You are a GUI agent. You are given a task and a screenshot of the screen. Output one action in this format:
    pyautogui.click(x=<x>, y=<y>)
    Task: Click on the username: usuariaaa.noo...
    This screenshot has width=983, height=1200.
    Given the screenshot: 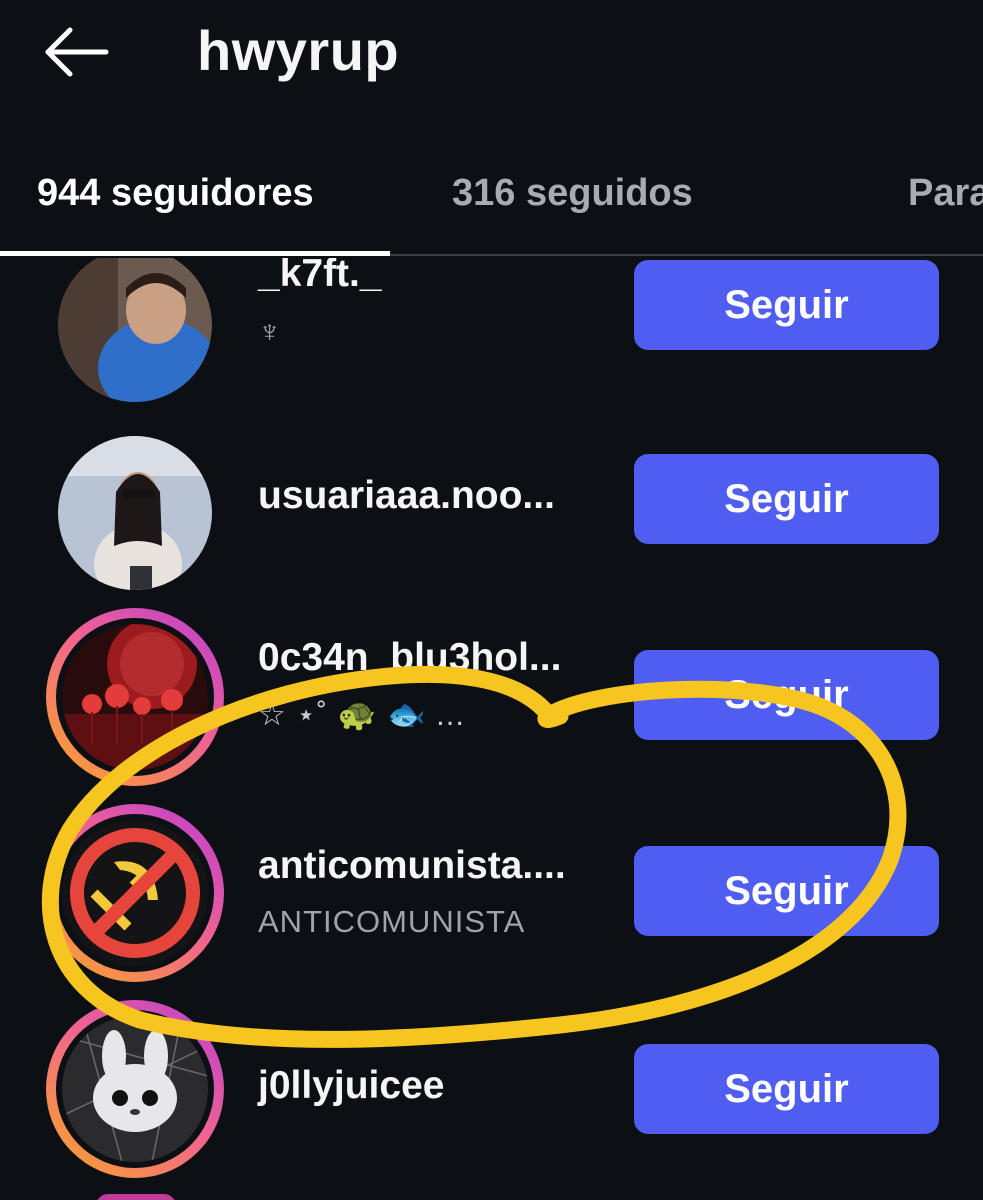 What is the action you would take?
    pyautogui.click(x=406, y=496)
    